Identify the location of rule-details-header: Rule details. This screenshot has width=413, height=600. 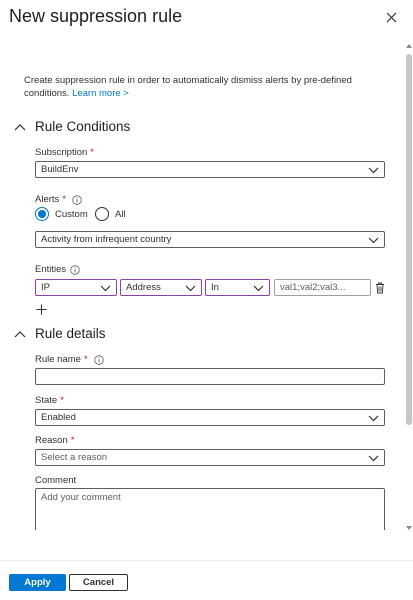
(60, 333).